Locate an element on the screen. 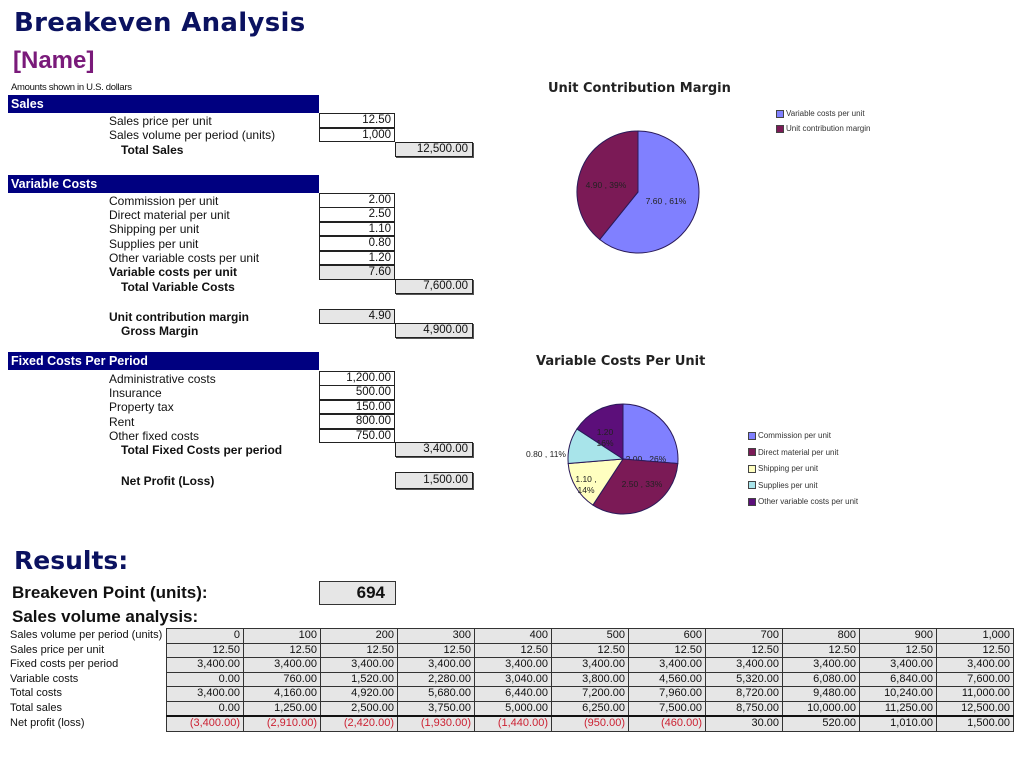  sales-volume-analysis-heading: Sales volume analysis: is located at coordinates (105, 616).